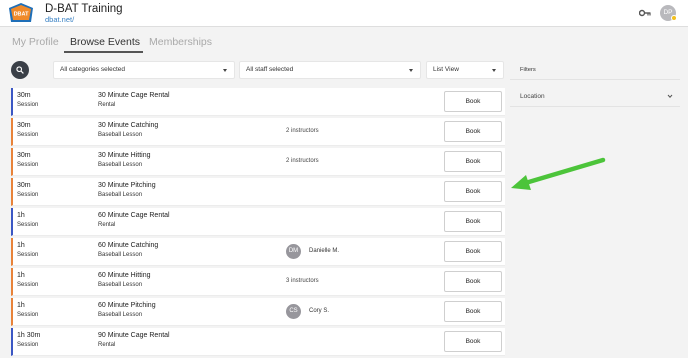 The height and width of the screenshot is (358, 688). What do you see at coordinates (674, 18) in the screenshot?
I see `notification-dot` at bounding box center [674, 18].